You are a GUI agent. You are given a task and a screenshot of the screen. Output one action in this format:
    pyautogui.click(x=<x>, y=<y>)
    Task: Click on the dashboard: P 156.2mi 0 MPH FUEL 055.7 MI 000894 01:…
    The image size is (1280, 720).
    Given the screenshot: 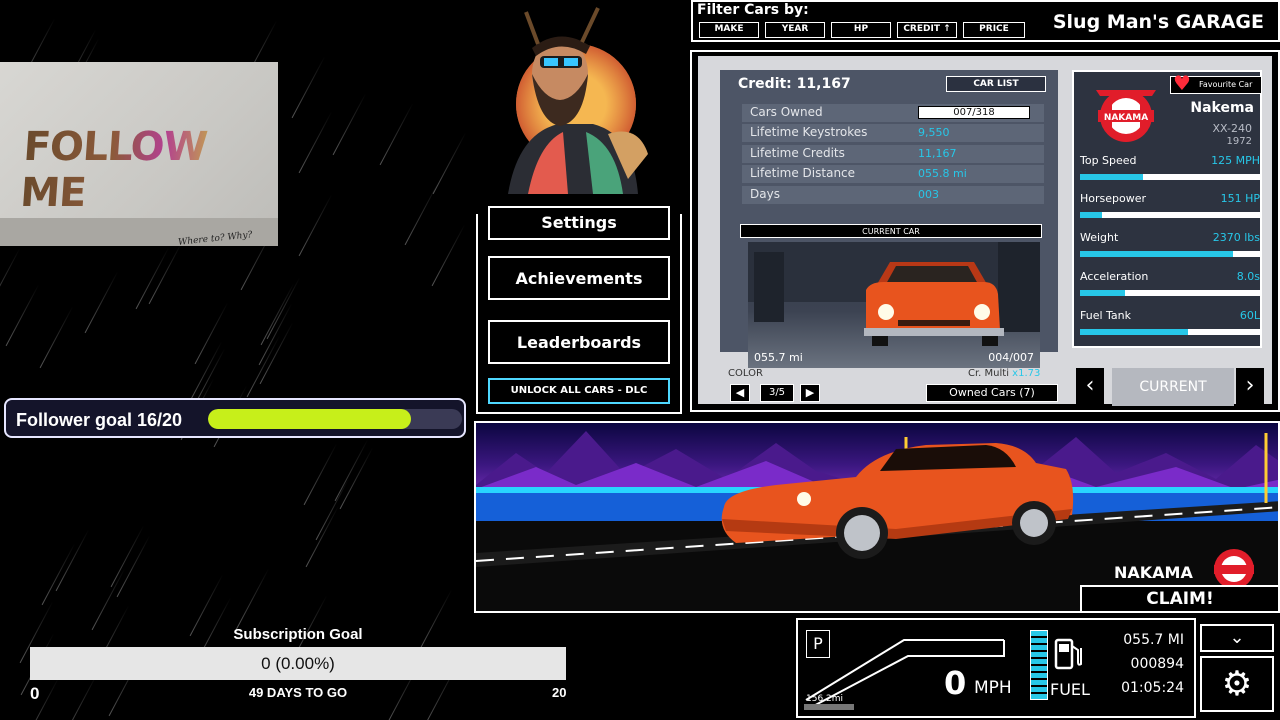 What is the action you would take?
    pyautogui.click(x=996, y=668)
    